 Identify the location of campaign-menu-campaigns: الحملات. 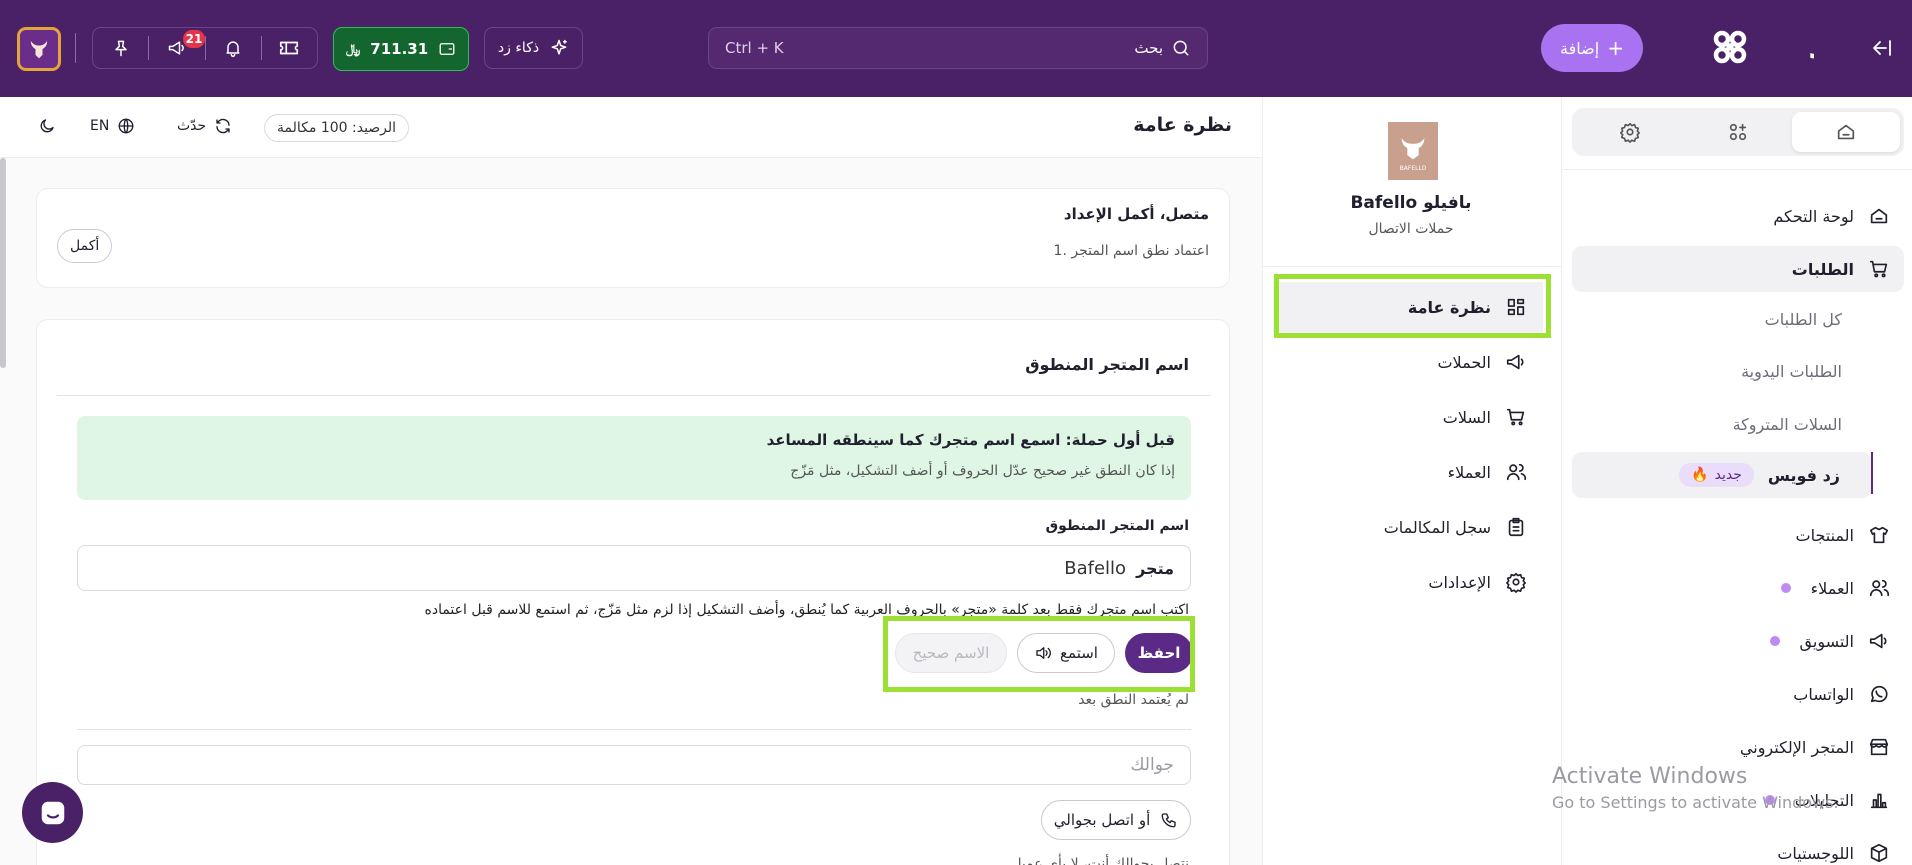
(1408, 362).